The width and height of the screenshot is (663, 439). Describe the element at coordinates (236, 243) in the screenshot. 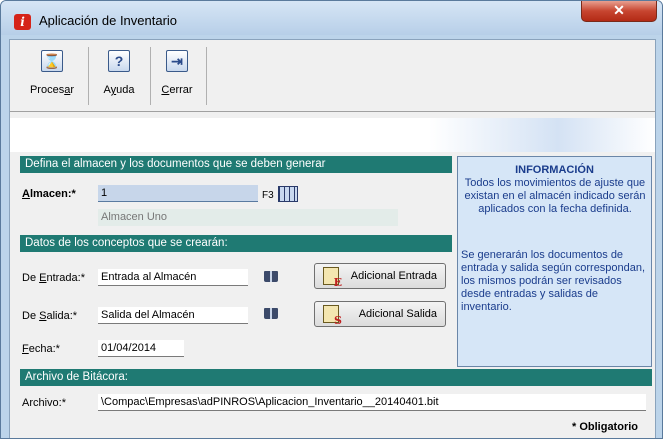

I see `section-conceptos-header: Datos de los conceptos que se crearán:` at that location.